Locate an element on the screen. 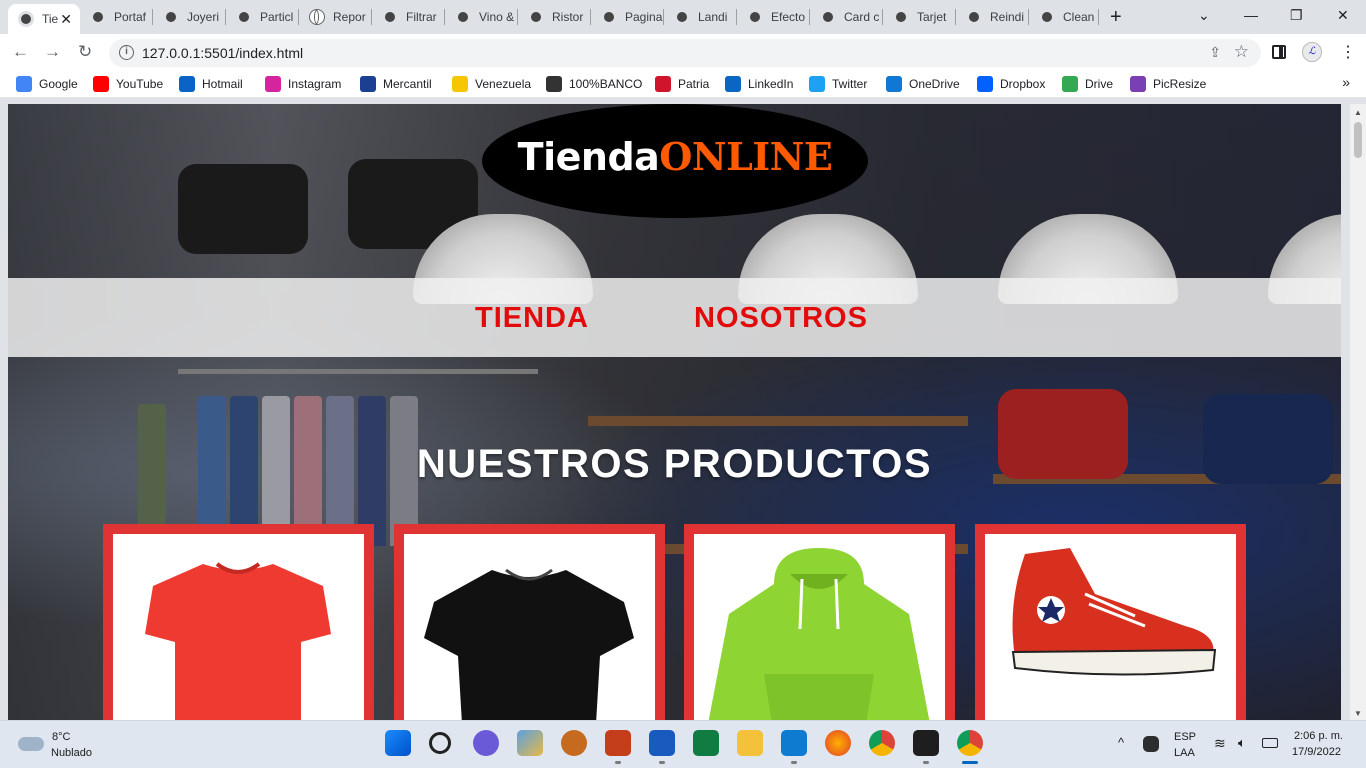  back-button: ← is located at coordinates (20, 52).